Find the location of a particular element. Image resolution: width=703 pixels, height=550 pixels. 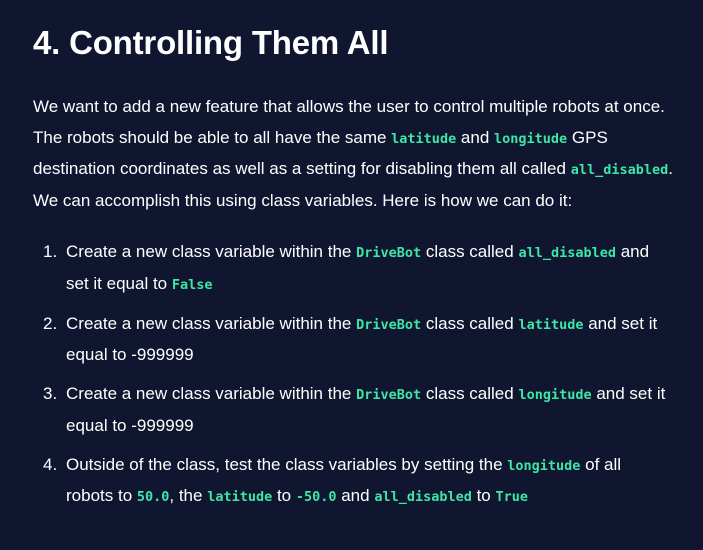

intro-text: and is located at coordinates (475, 137).